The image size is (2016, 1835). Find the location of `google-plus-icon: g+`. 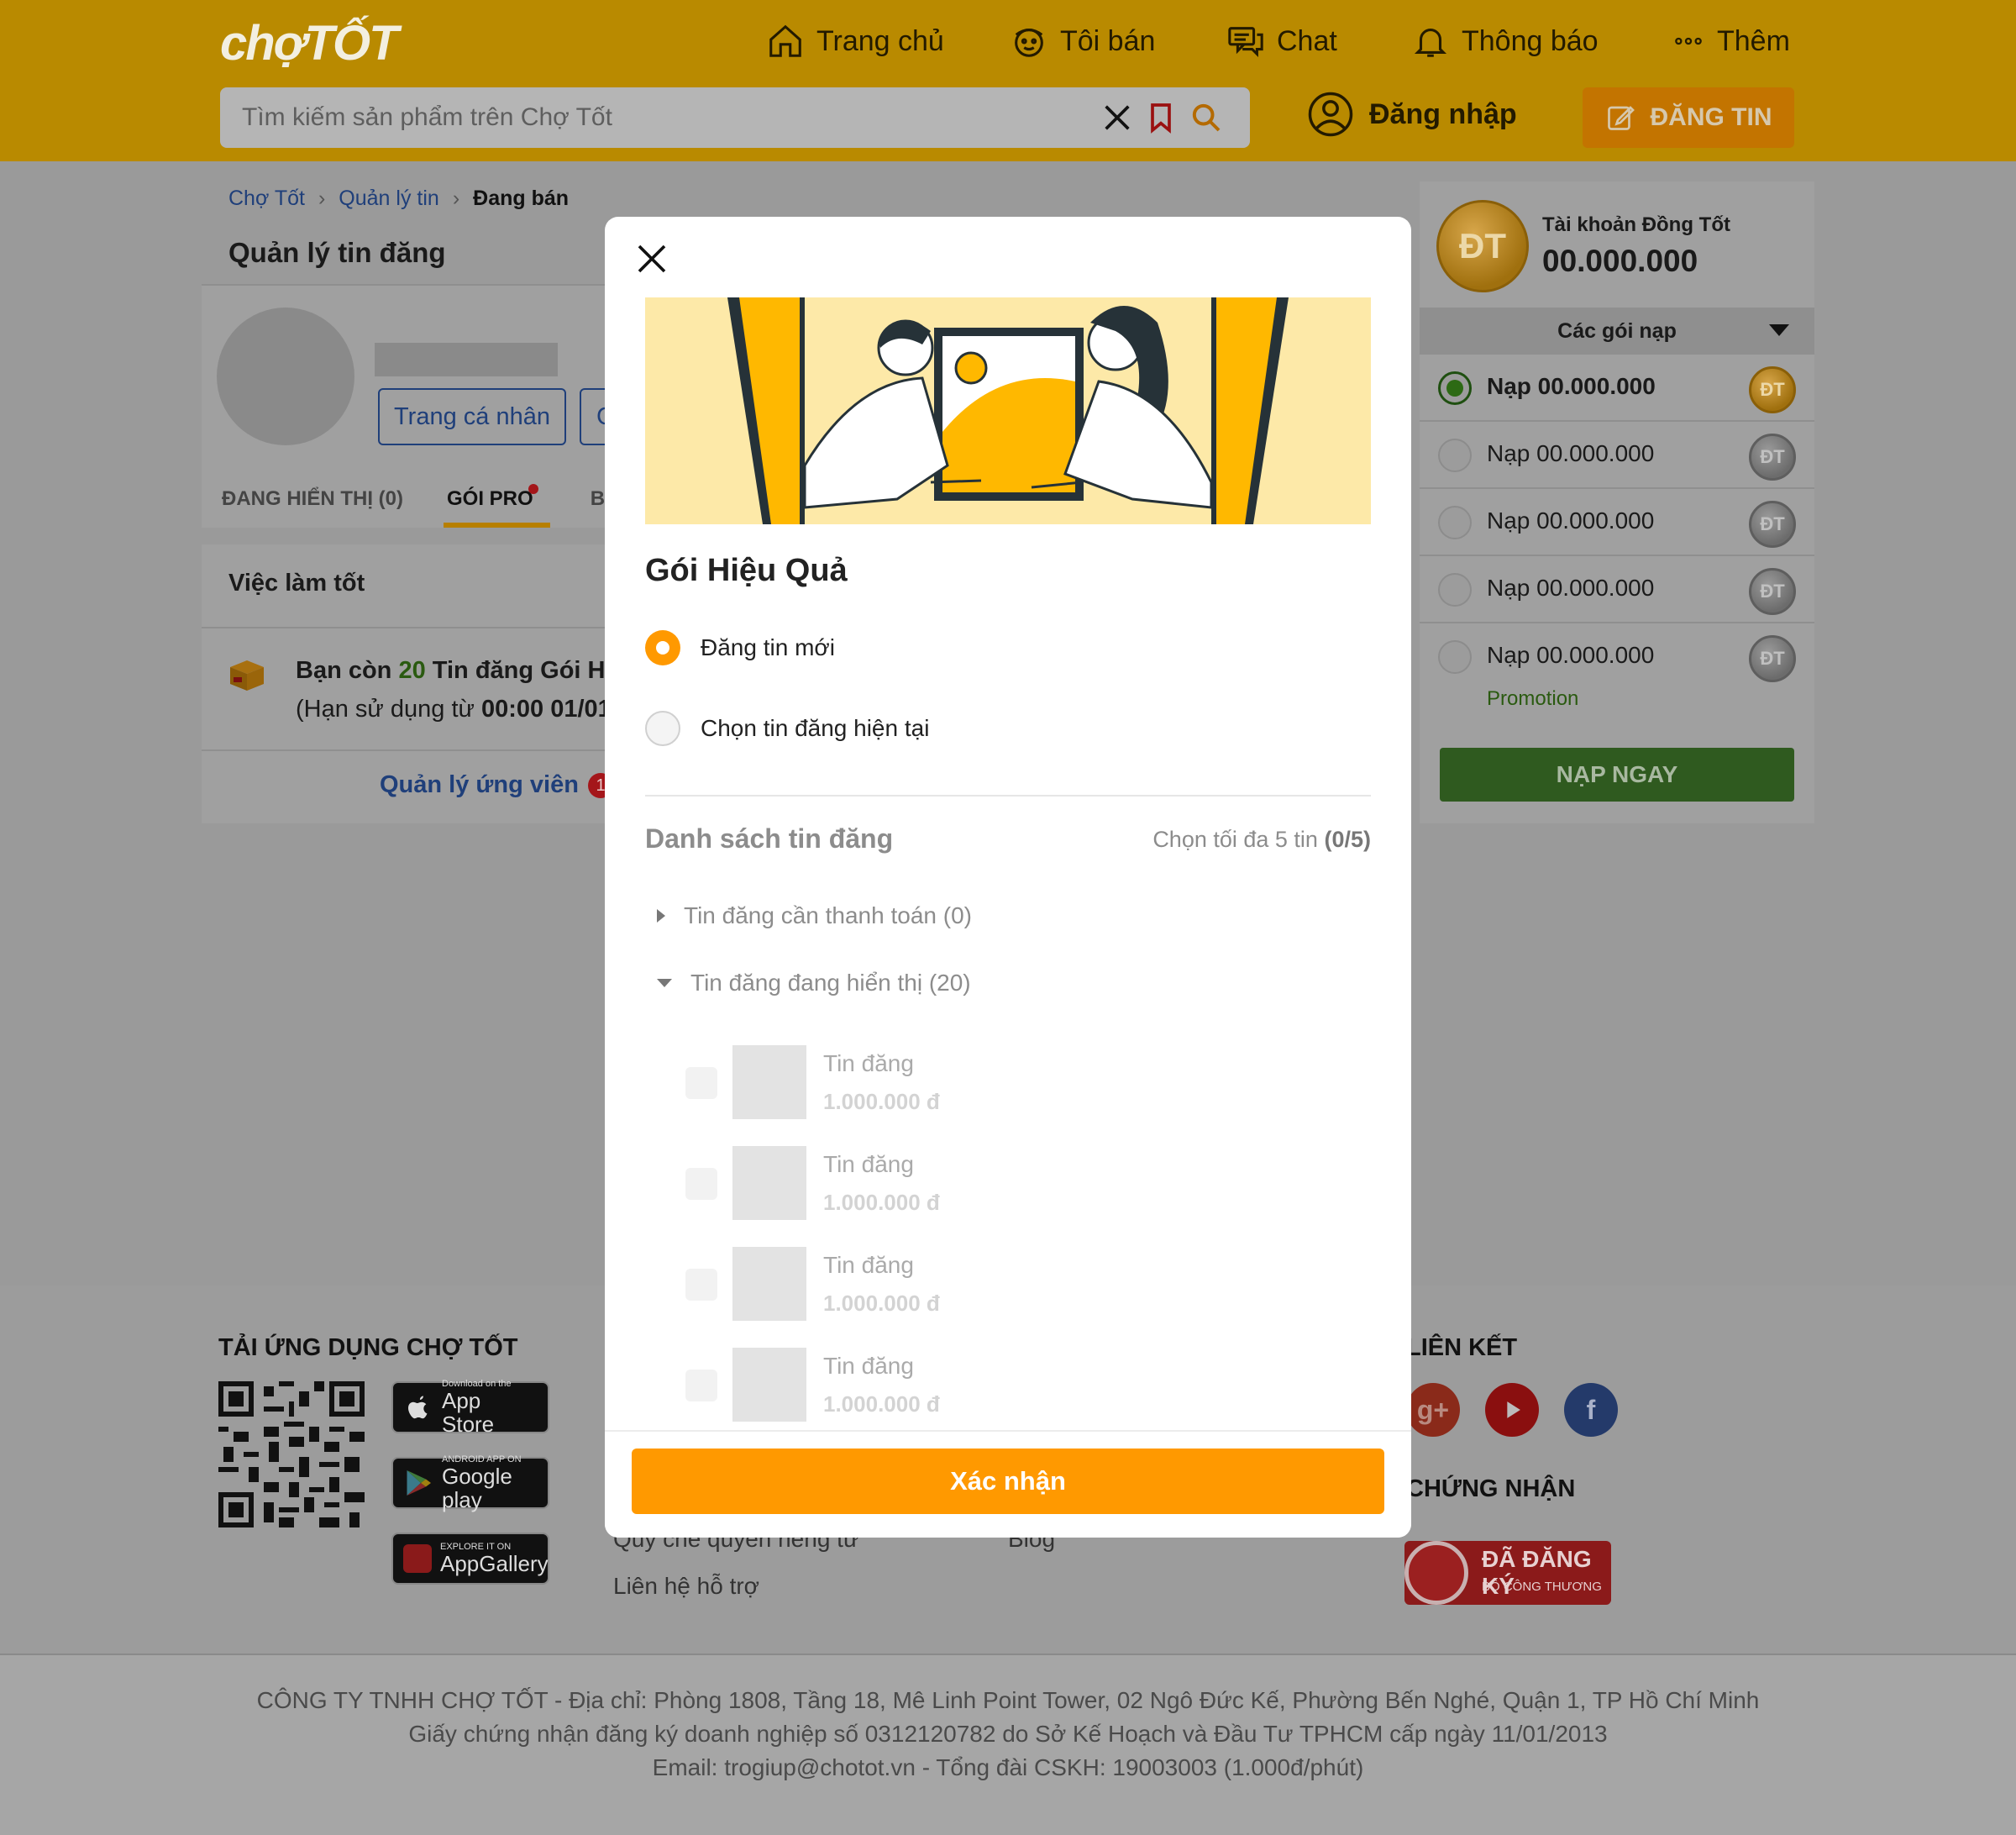

google-plus-icon: g+ is located at coordinates (1433, 1410).